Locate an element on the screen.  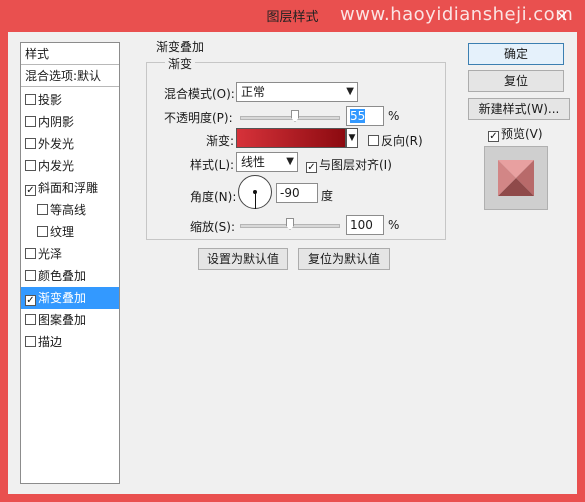
watermark: www.haoyidiansheji.com is located at coordinates (457, 14).